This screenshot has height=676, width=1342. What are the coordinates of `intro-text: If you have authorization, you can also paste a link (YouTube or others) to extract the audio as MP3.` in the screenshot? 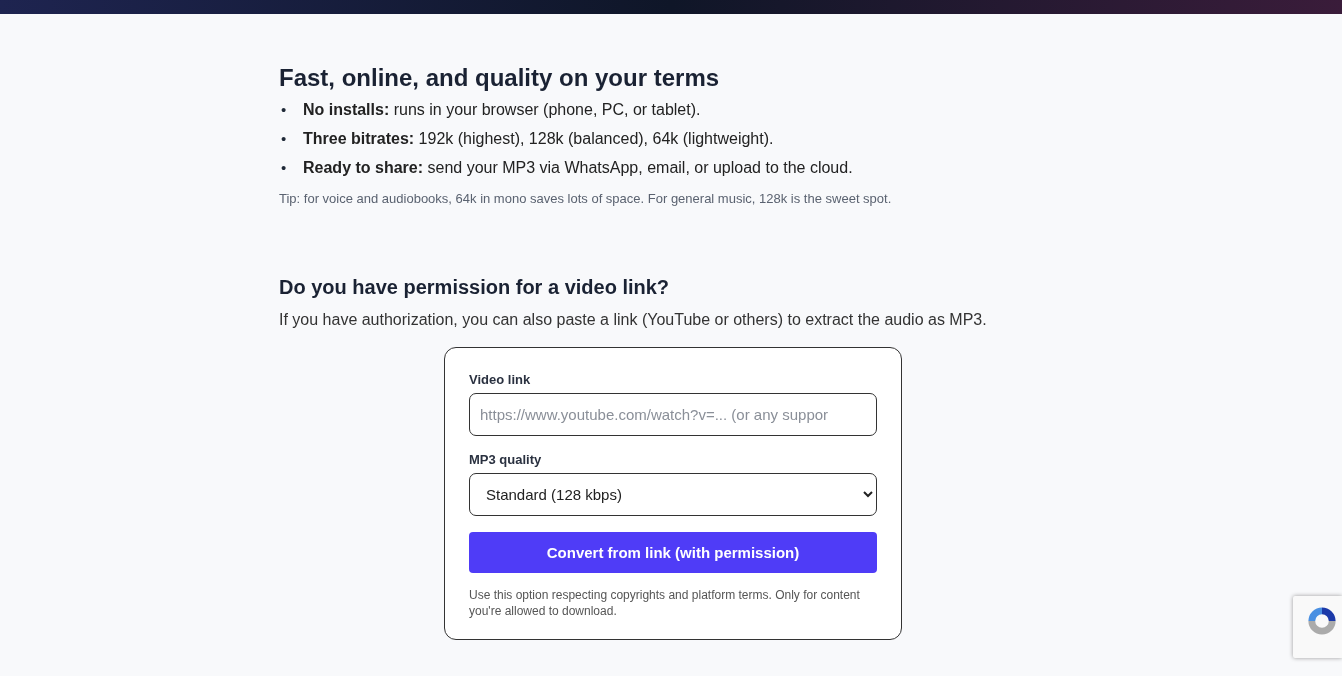 It's located at (633, 320).